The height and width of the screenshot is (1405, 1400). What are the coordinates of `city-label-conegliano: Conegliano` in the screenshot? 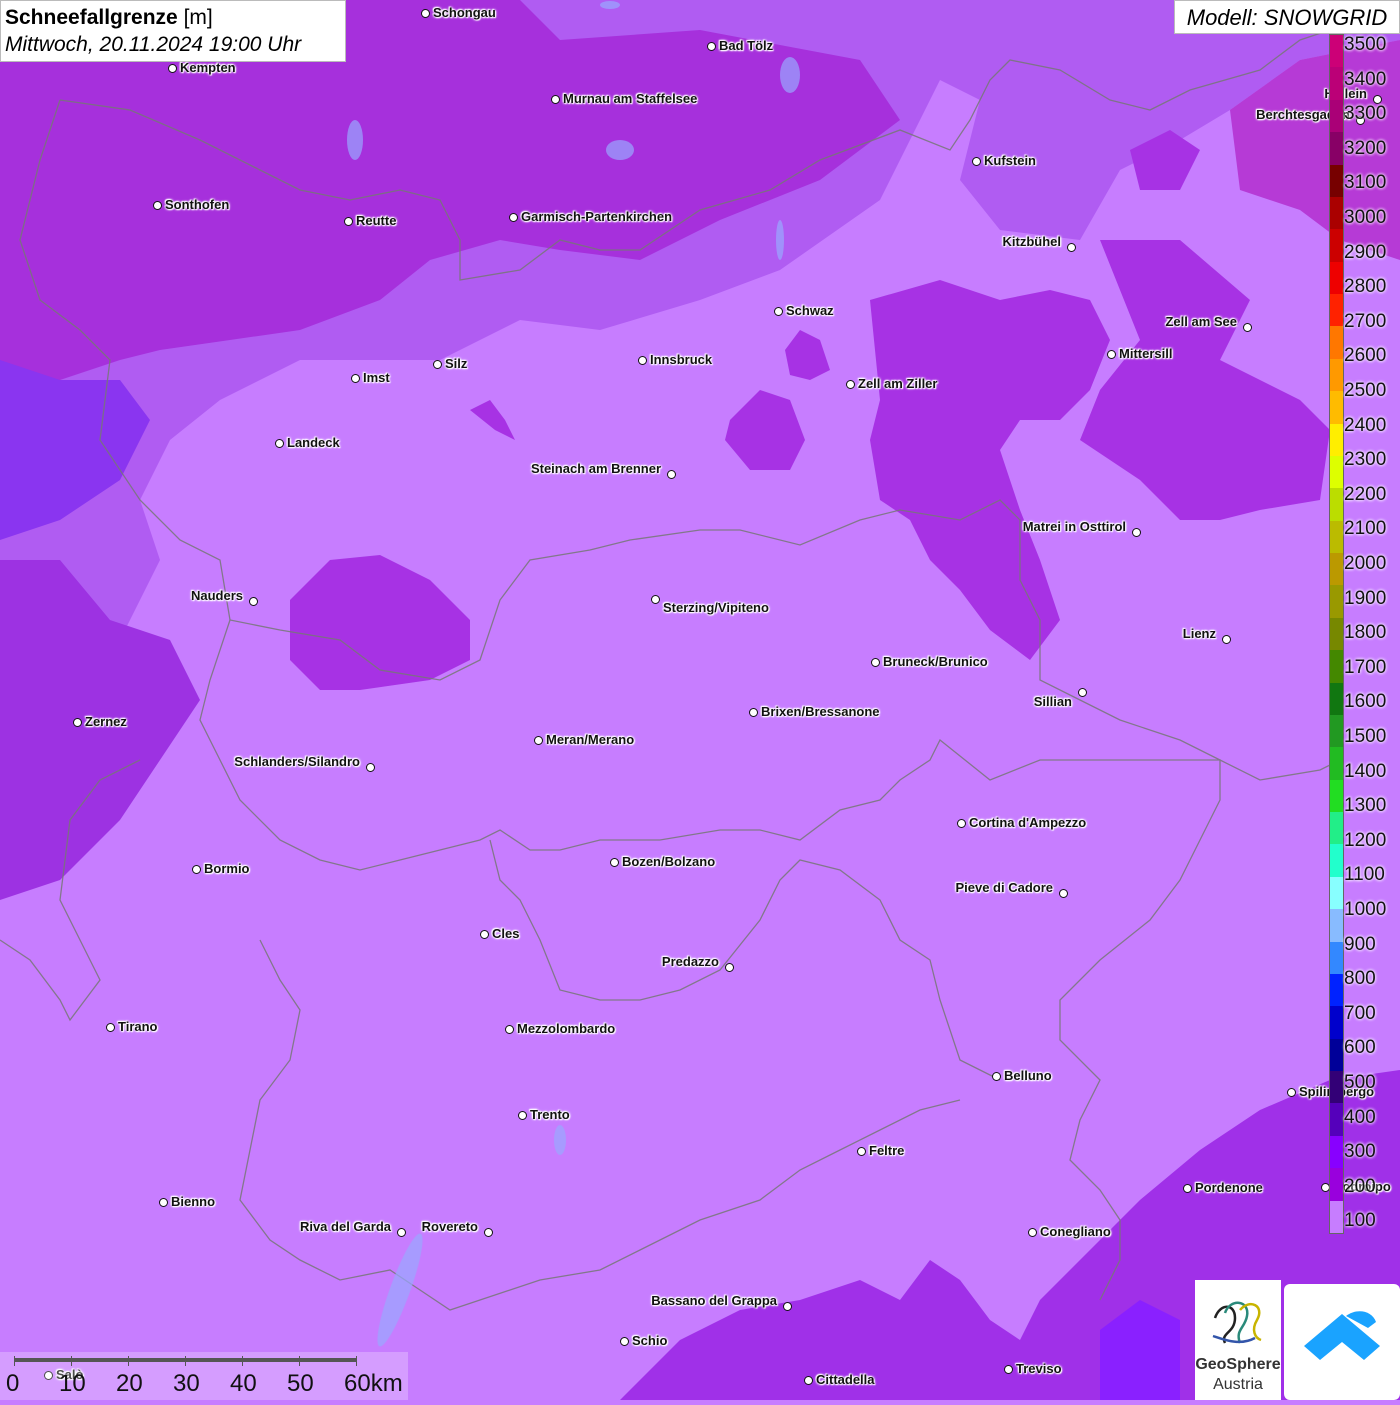 It's located at (1075, 1231).